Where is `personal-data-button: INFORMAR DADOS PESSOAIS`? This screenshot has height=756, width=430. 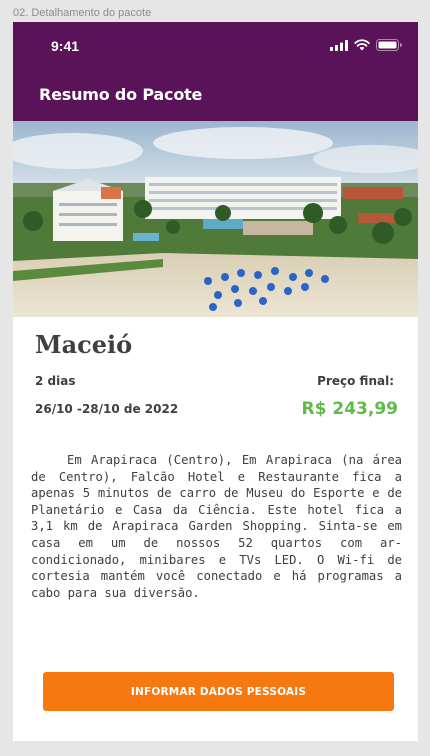 personal-data-button: INFORMAR DADOS PESSOAIS is located at coordinates (218, 691).